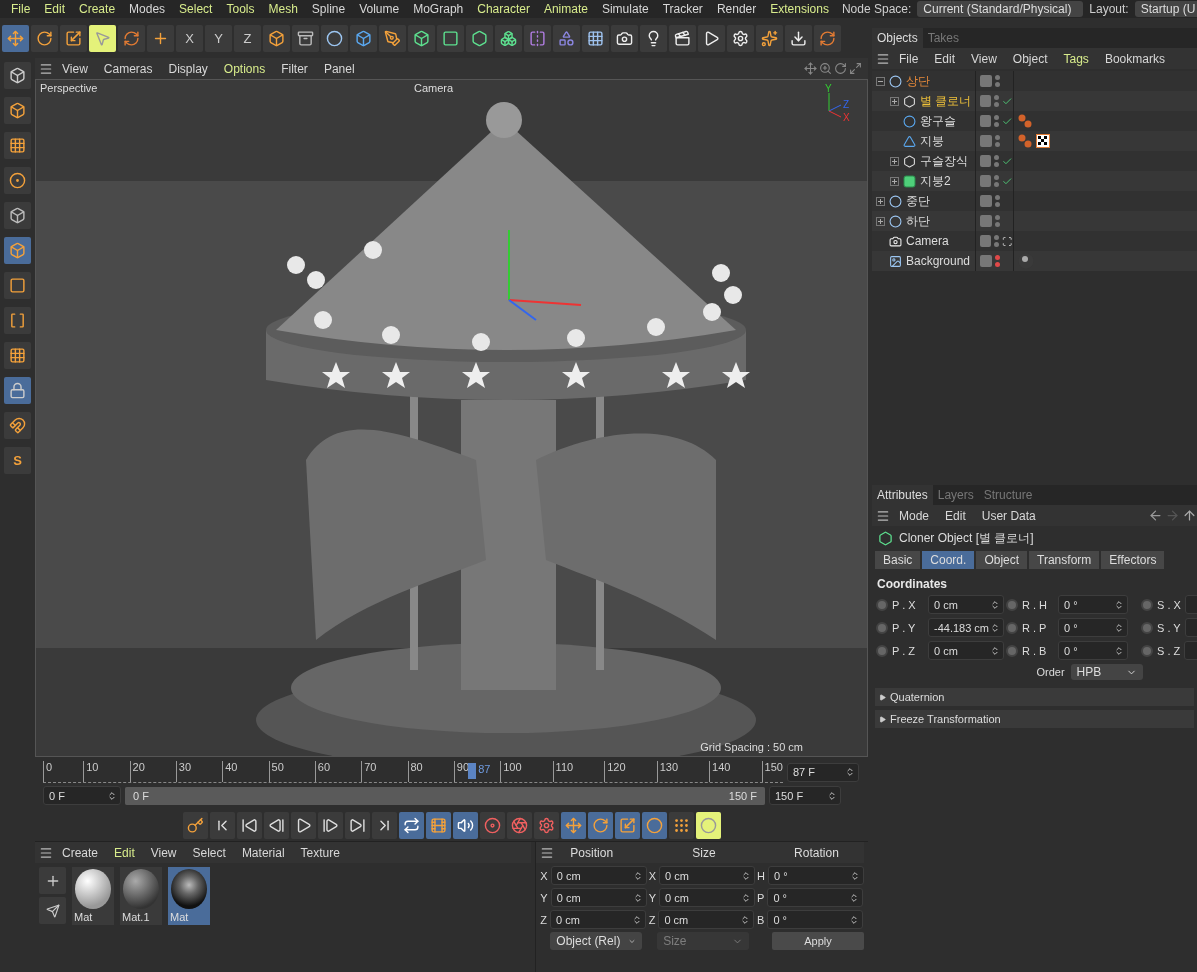  Describe the element at coordinates (945, 58) in the screenshot. I see `object-menu-item: Edit` at that location.